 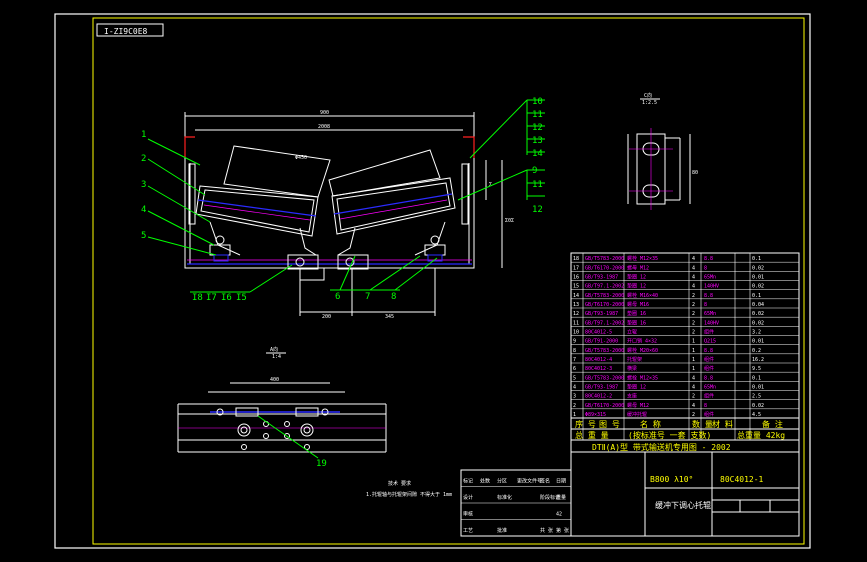 I want to click on weight-row-label: 总 重 量, so click(x=592, y=435).